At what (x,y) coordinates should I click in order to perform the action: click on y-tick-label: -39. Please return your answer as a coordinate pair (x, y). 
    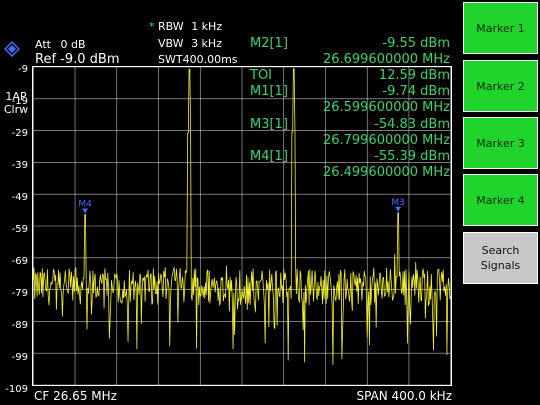
    Looking at the image, I should click on (19, 165).